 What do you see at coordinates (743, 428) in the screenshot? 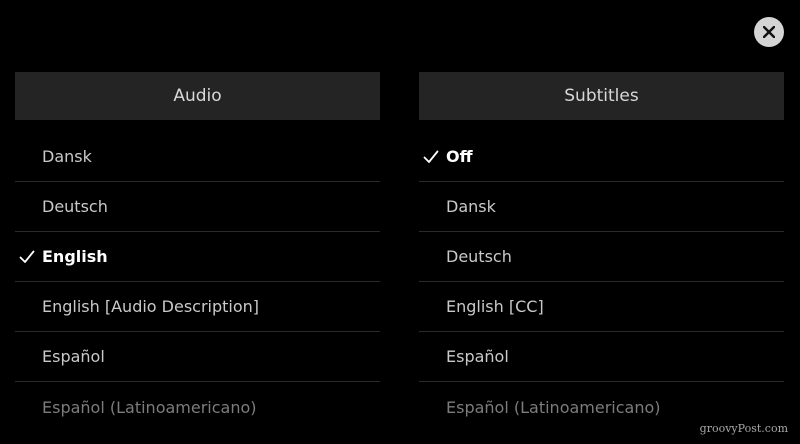
I see `watermark: groovyPost.com` at bounding box center [743, 428].